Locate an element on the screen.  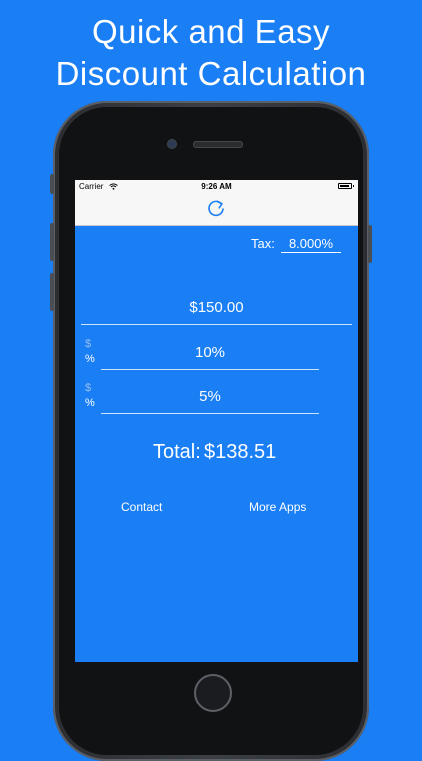
status-bar: Carrier 9:26 AM is located at coordinates (216, 187).